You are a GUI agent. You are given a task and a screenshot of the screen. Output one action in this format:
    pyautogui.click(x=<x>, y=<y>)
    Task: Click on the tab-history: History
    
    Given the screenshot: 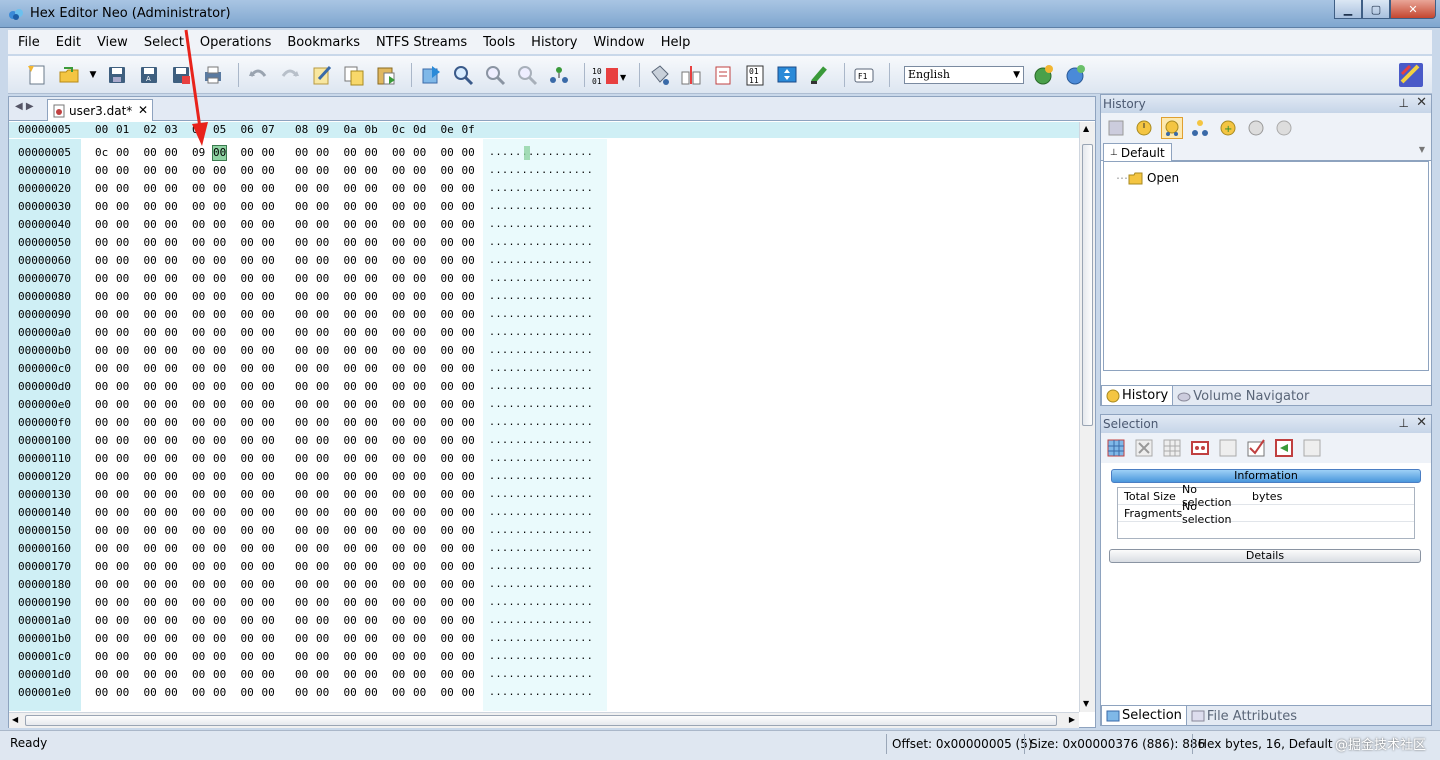 What is the action you would take?
    pyautogui.click(x=1137, y=396)
    